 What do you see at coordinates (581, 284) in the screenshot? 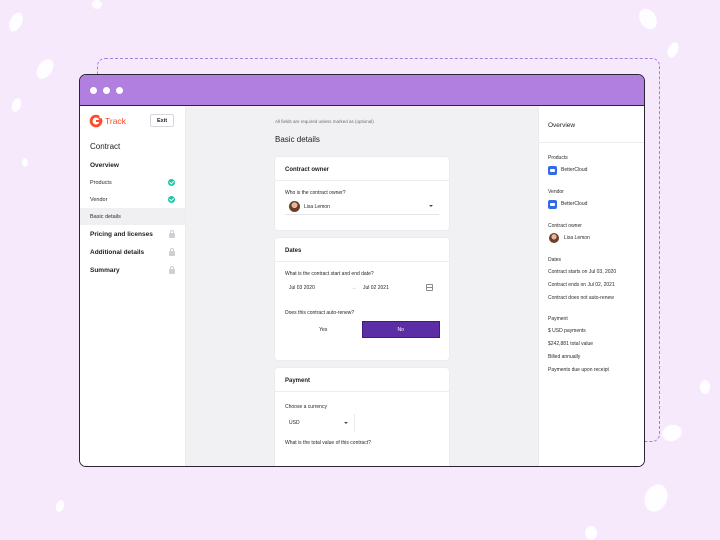
I see `overview-date-line: Contract ends on Jul 02, 2021` at bounding box center [581, 284].